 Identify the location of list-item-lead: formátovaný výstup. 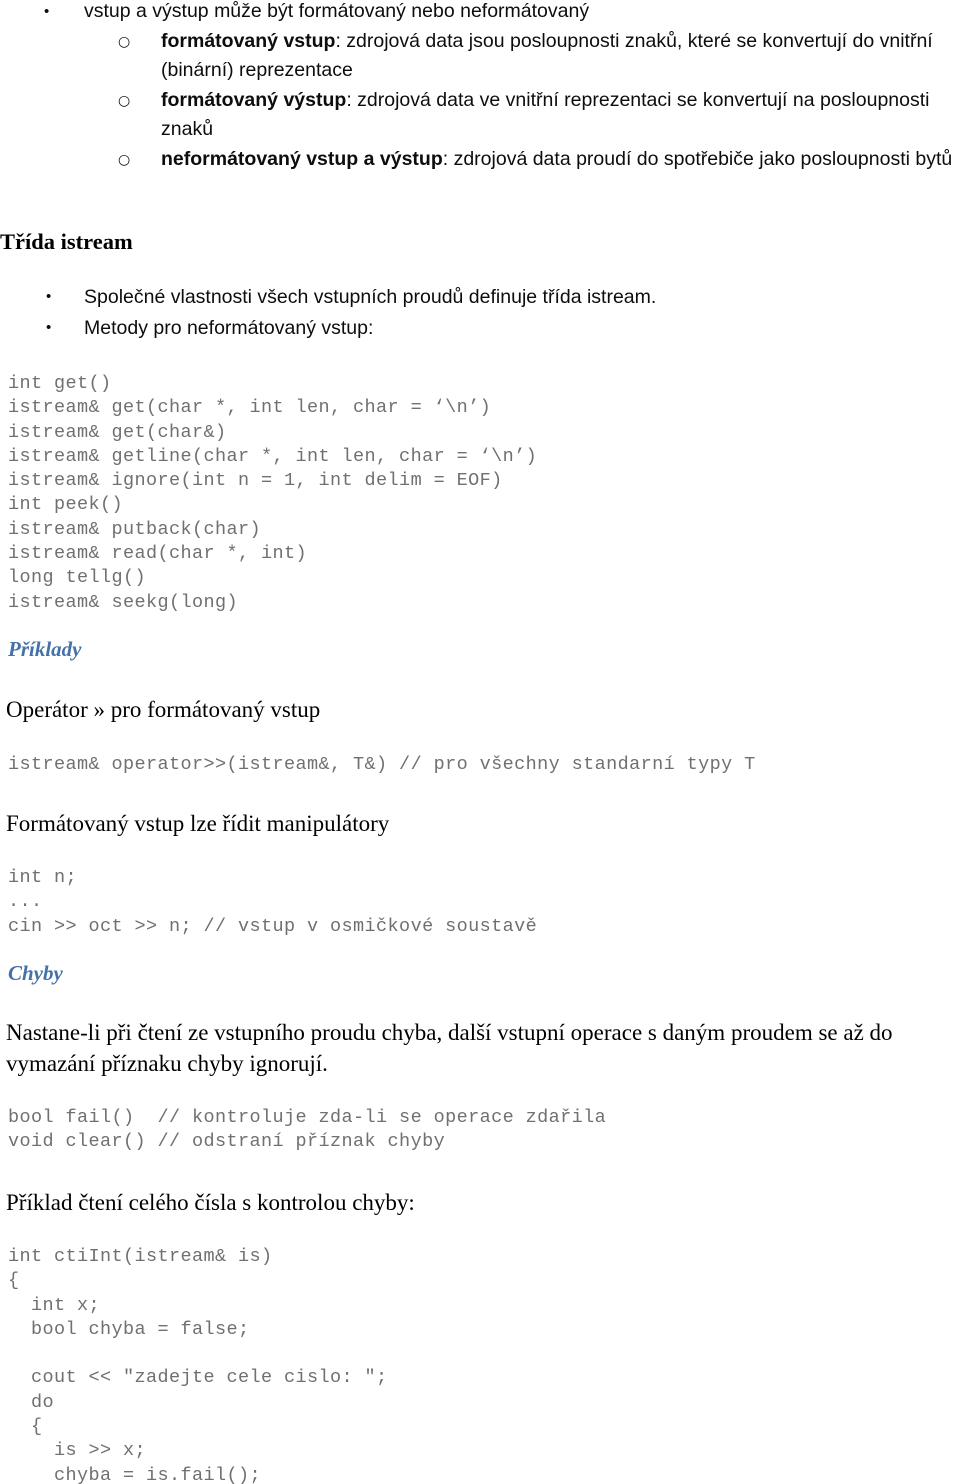
(254, 99).